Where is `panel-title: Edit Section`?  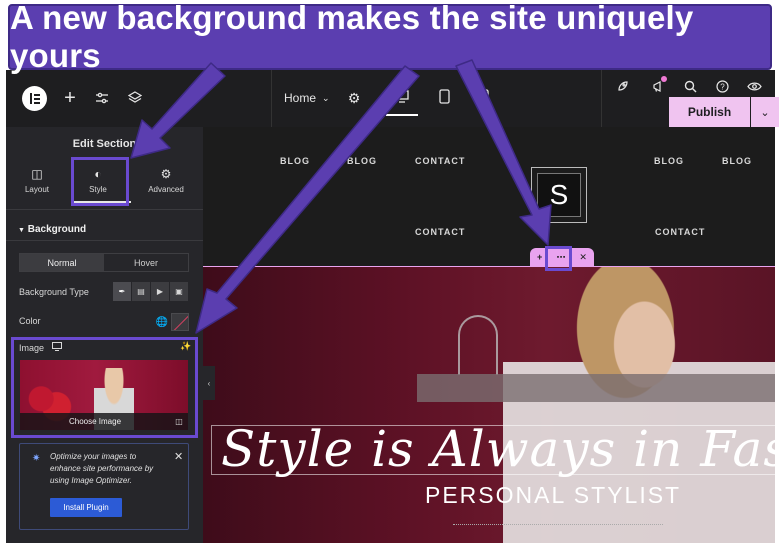
panel-title: Edit Section is located at coordinates (104, 144).